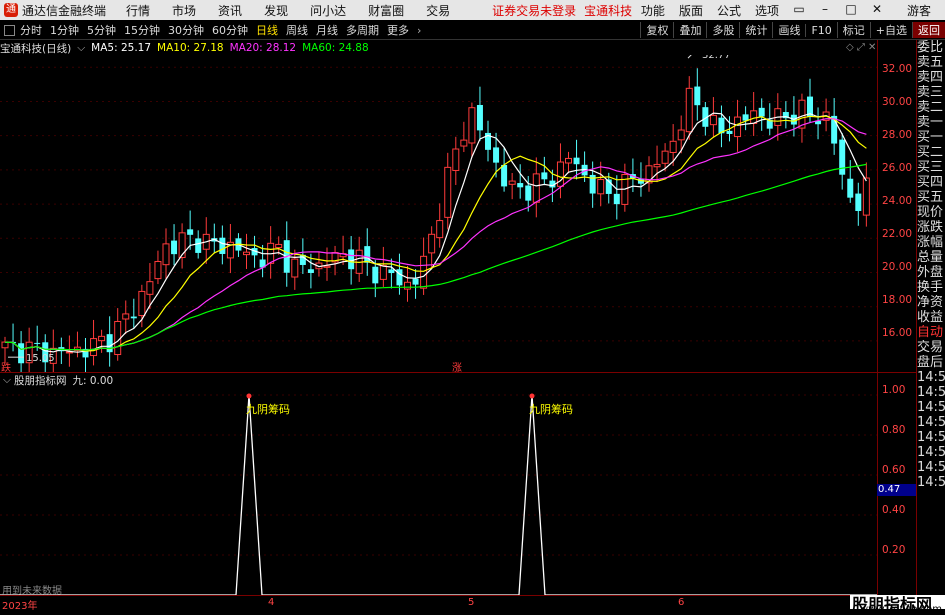 The height and width of the screenshot is (615, 945). What do you see at coordinates (419, 30) in the screenshot?
I see `chevron-right-icon: ›` at bounding box center [419, 30].